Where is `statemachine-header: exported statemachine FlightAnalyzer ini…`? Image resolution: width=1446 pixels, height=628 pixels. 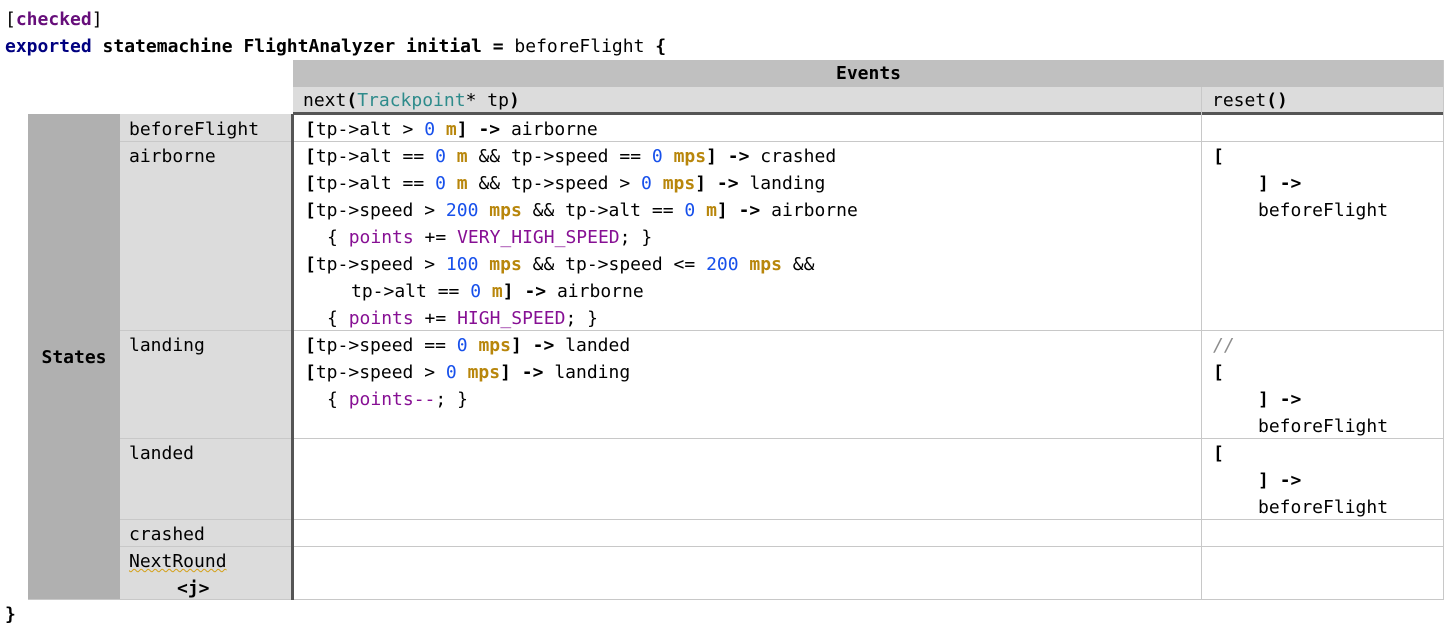
statemachine-header: exported statemachine FlightAnalyzer ini… is located at coordinates (335, 46).